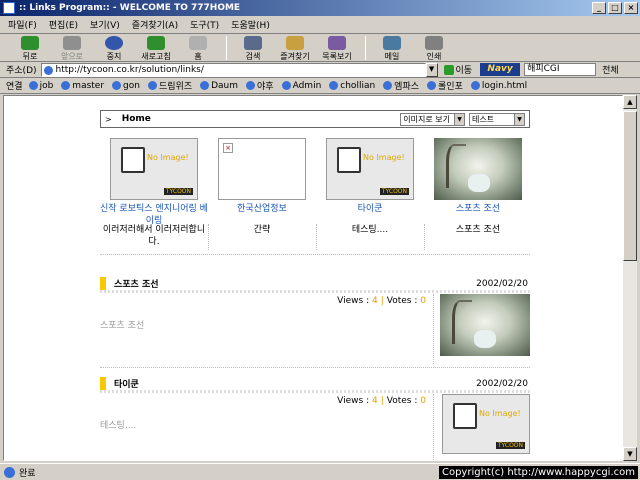 The image size is (640, 480). I want to click on entry-title-link: 타이쿤, so click(295, 383).